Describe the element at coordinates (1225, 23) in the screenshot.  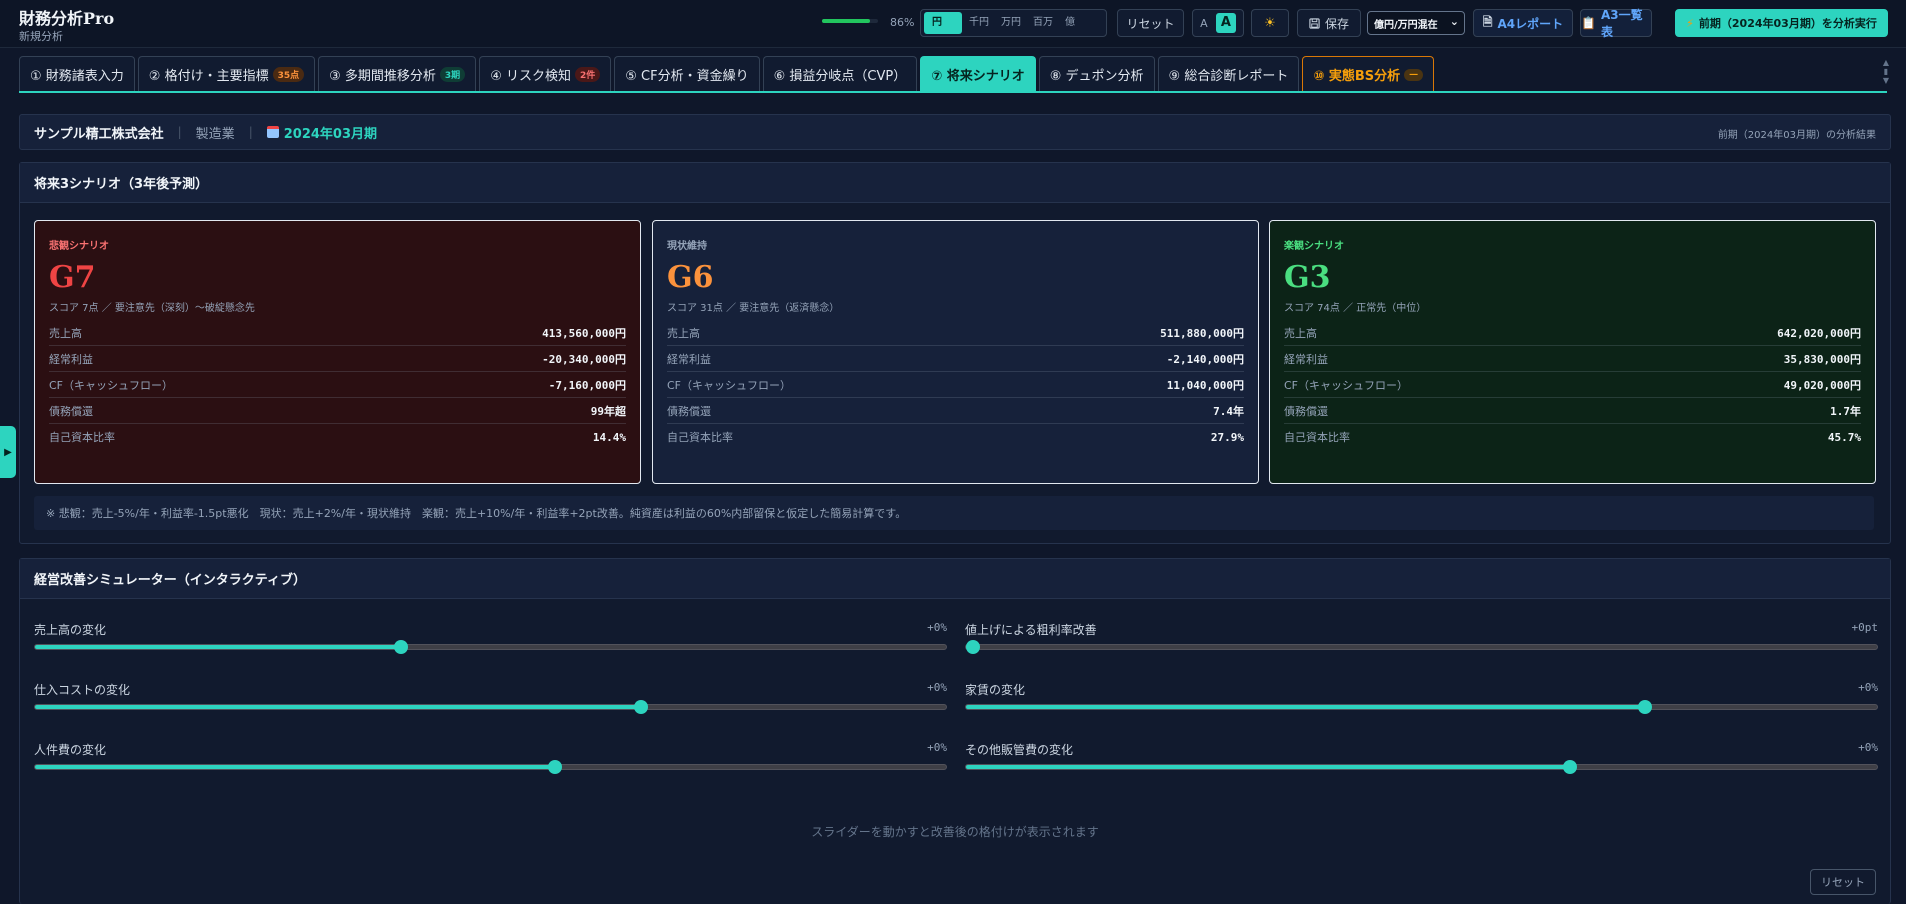
I see `font-large-button: A` at that location.